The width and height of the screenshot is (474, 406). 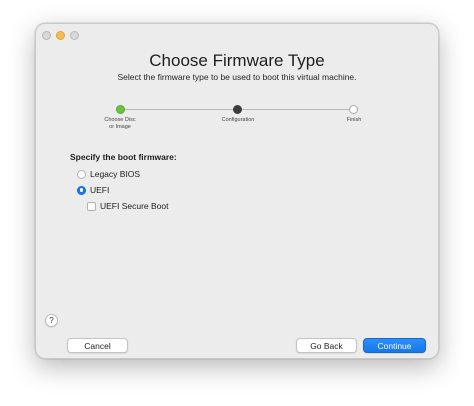 I want to click on boot-firmware-label: Specify the boot firmware:, so click(x=123, y=157).